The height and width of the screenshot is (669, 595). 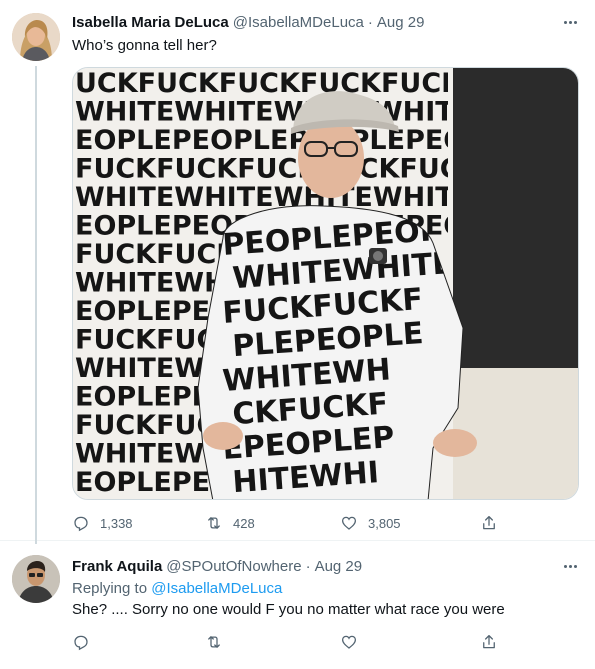 I want to click on reply-retweet-button, so click(x=214, y=642).